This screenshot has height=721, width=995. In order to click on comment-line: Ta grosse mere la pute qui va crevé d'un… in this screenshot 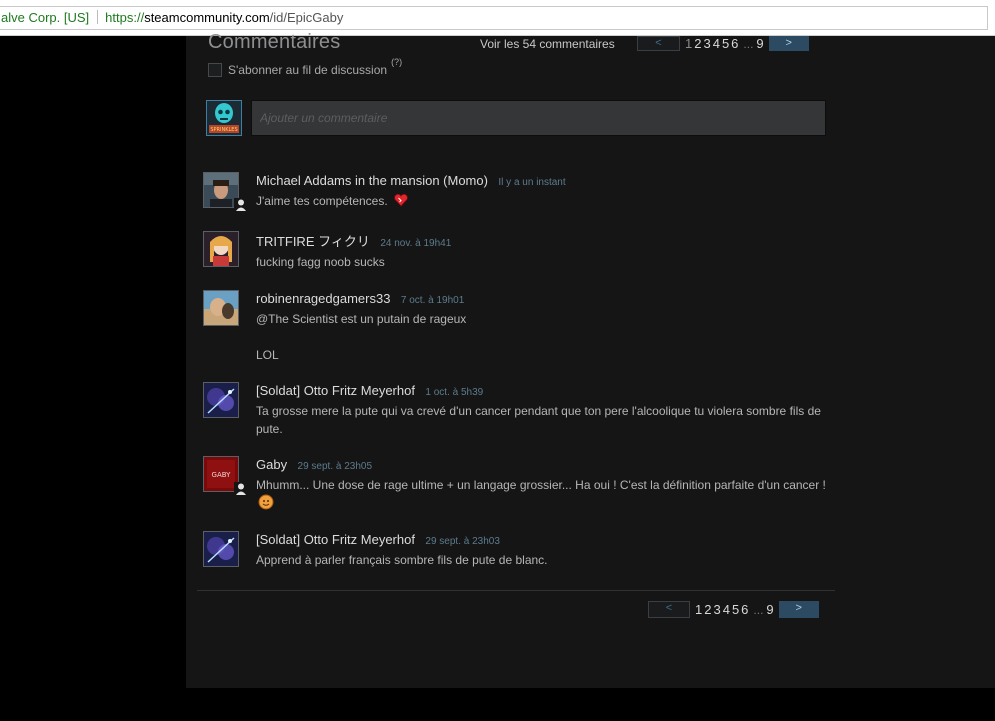, I will do `click(538, 420)`.